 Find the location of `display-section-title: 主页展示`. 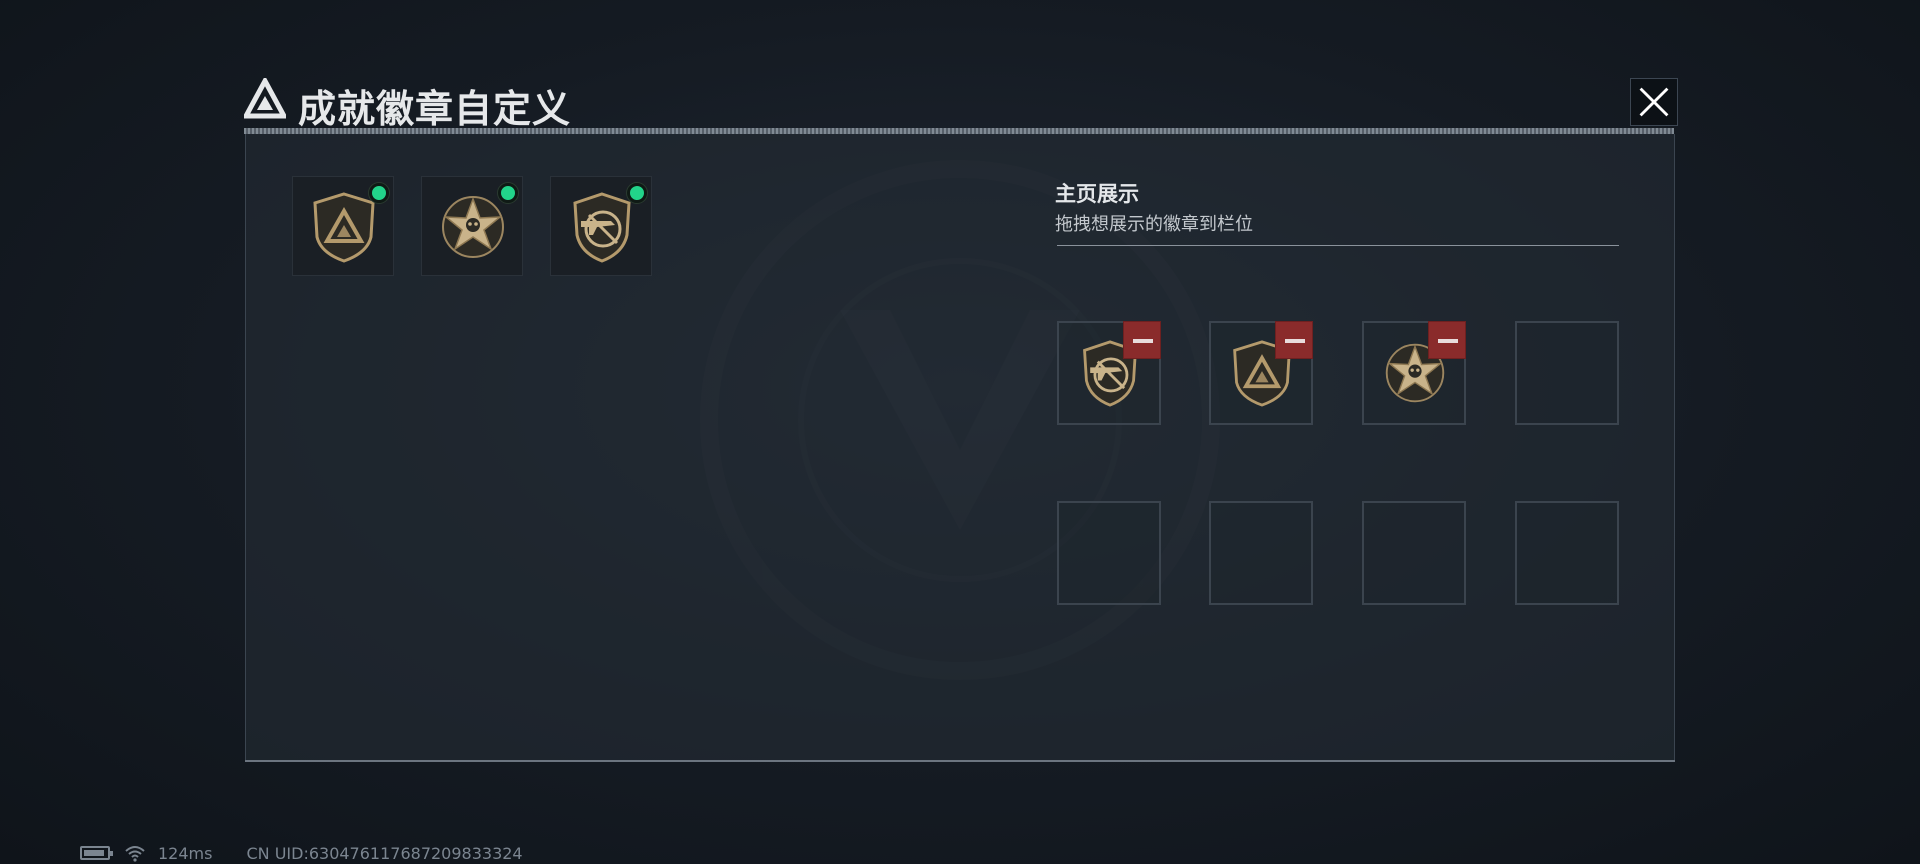

display-section-title: 主页展示 is located at coordinates (1097, 194).